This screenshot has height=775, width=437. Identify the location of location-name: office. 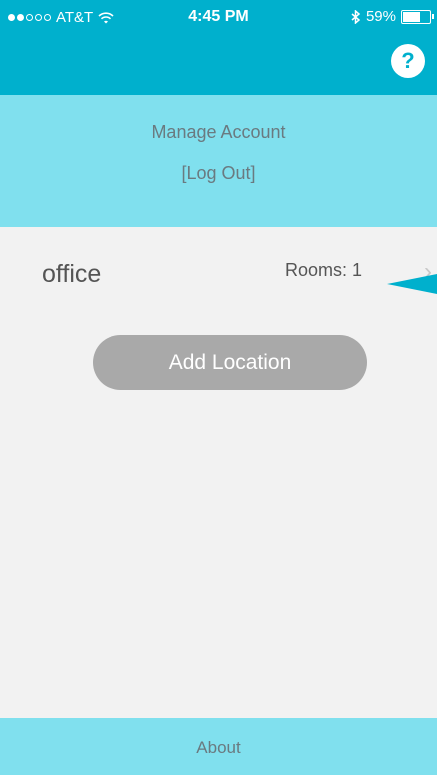
(72, 274).